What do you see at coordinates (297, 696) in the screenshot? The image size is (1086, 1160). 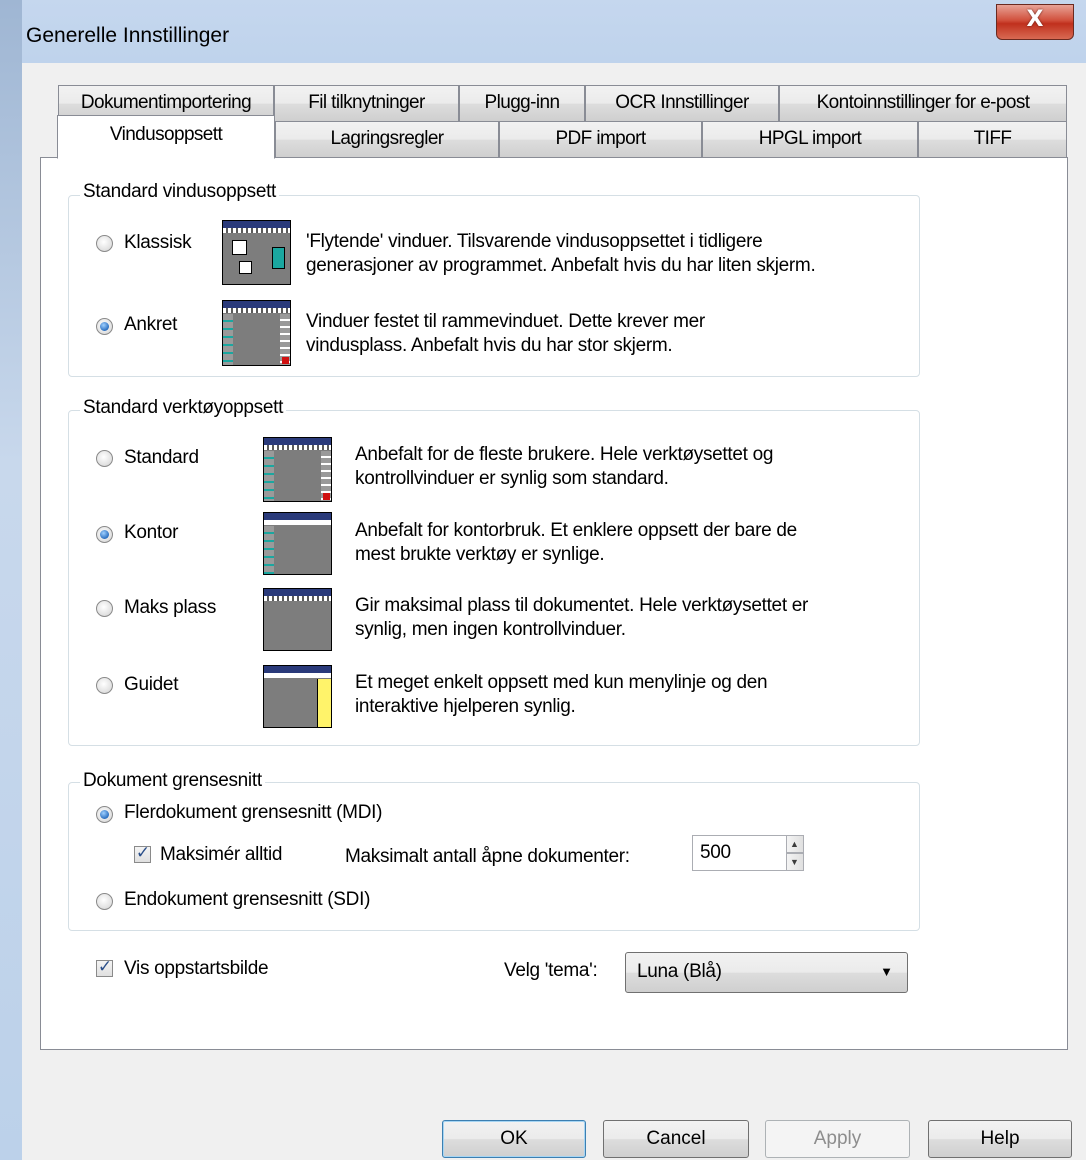 I see `guidet-layout-preview` at bounding box center [297, 696].